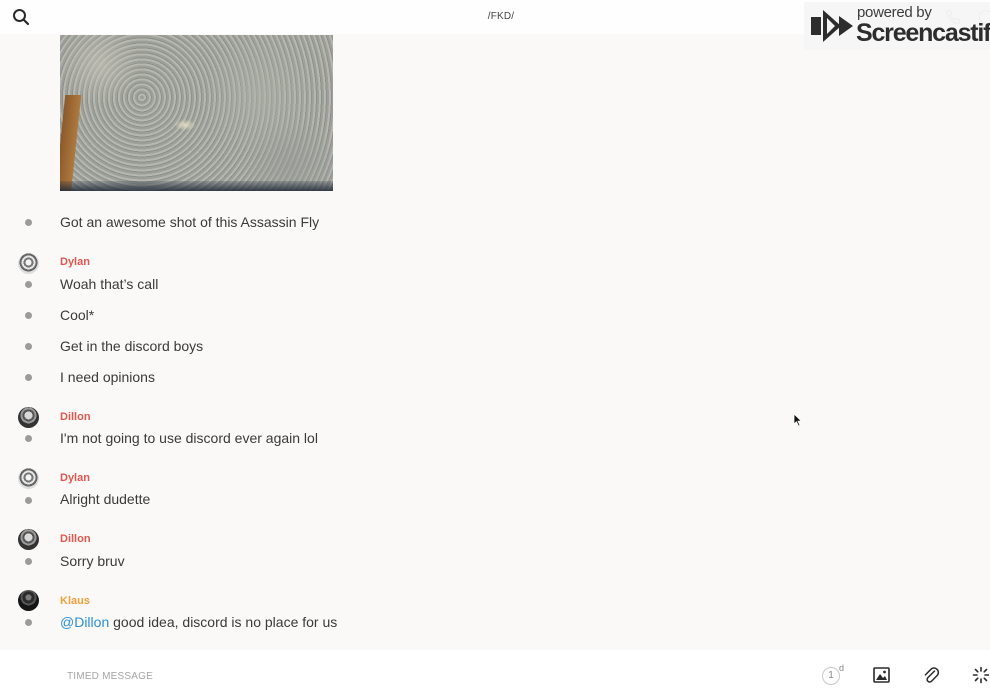 The width and height of the screenshot is (990, 700). I want to click on message-input, so click(367, 676).